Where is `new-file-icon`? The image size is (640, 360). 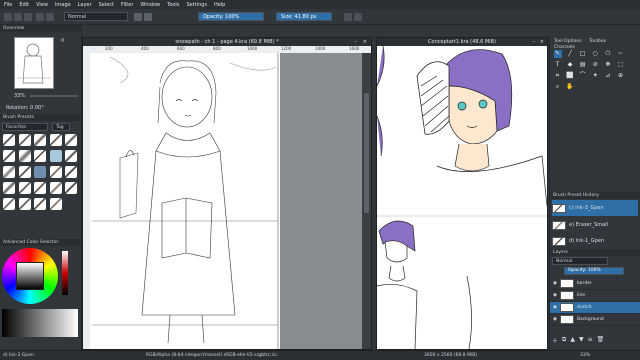 new-file-icon is located at coordinates (8, 17).